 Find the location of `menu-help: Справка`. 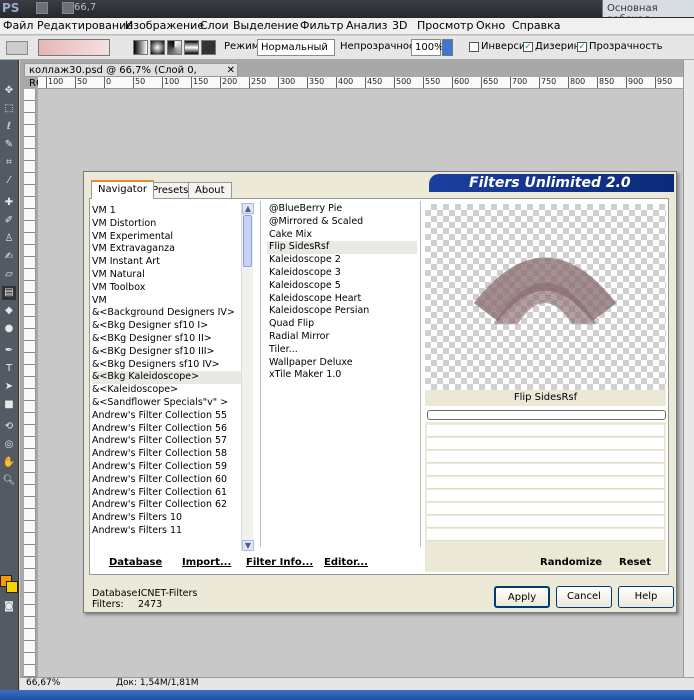

menu-help: Справка is located at coordinates (536, 25).